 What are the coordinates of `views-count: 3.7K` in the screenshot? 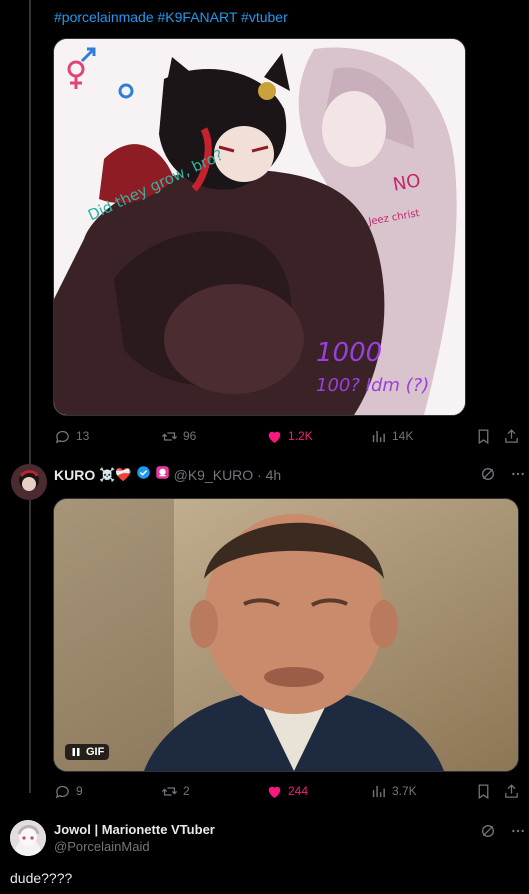 It's located at (404, 791).